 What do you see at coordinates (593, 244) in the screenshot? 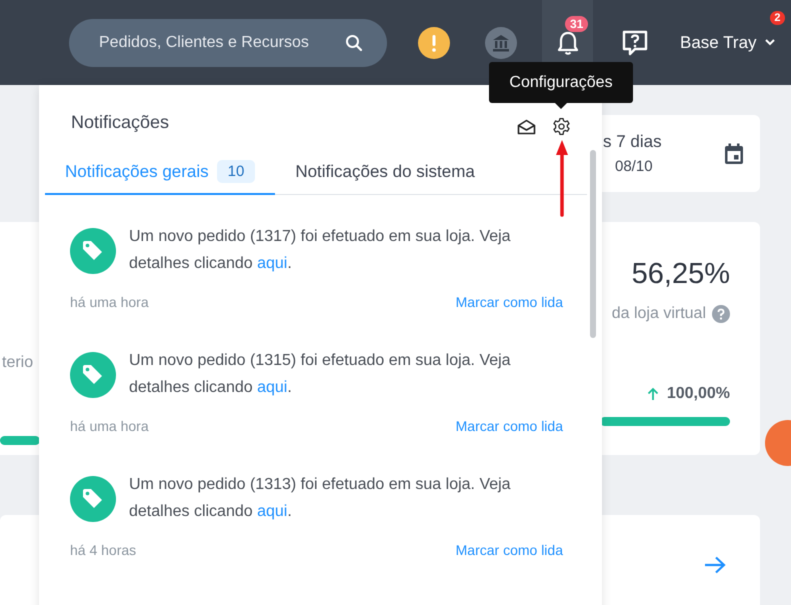
I see `scrollbar` at bounding box center [593, 244].